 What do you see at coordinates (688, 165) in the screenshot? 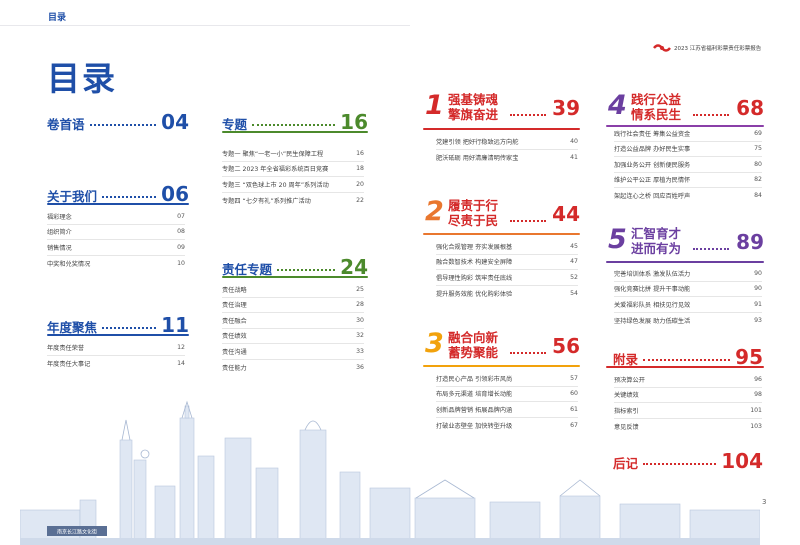
I see `toc-item: 加强业务公开 创新便民服务 80` at bounding box center [688, 165].